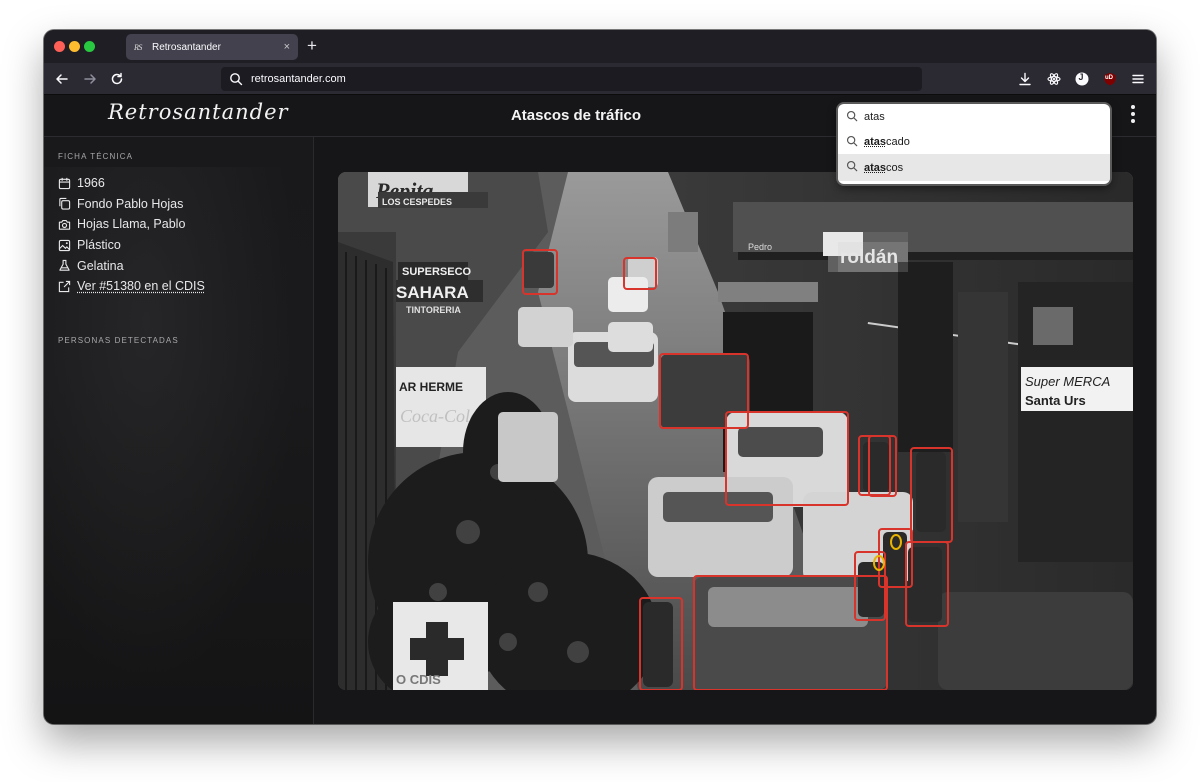 The height and width of the screenshot is (782, 1200). Describe the element at coordinates (869, 257) in the screenshot. I see `sign-roldan: roldán` at that location.